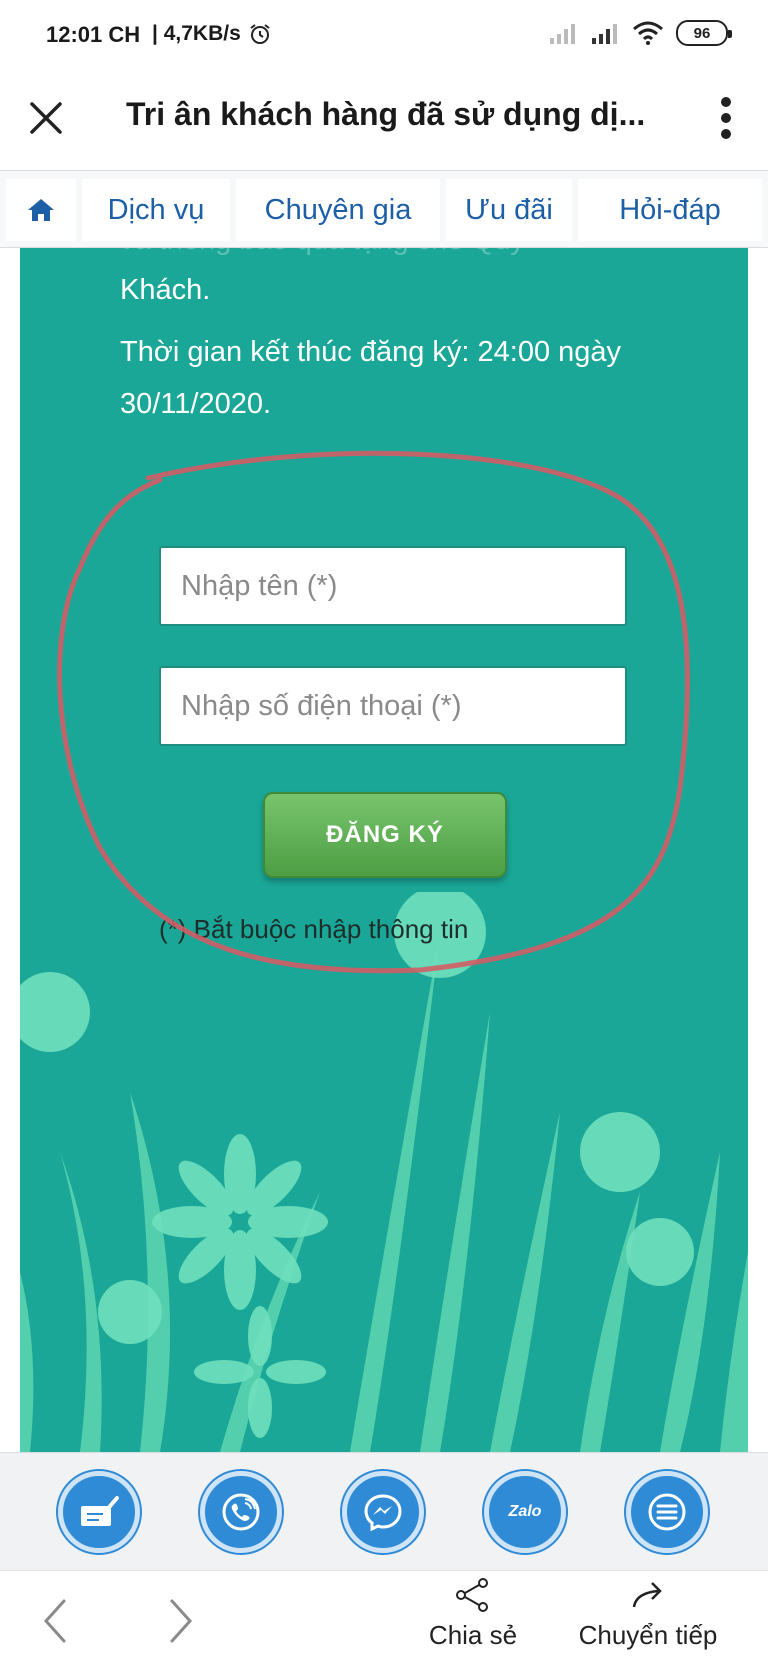 Image resolution: width=768 pixels, height=1664 pixels. I want to click on more-vertical-icon, so click(726, 118).